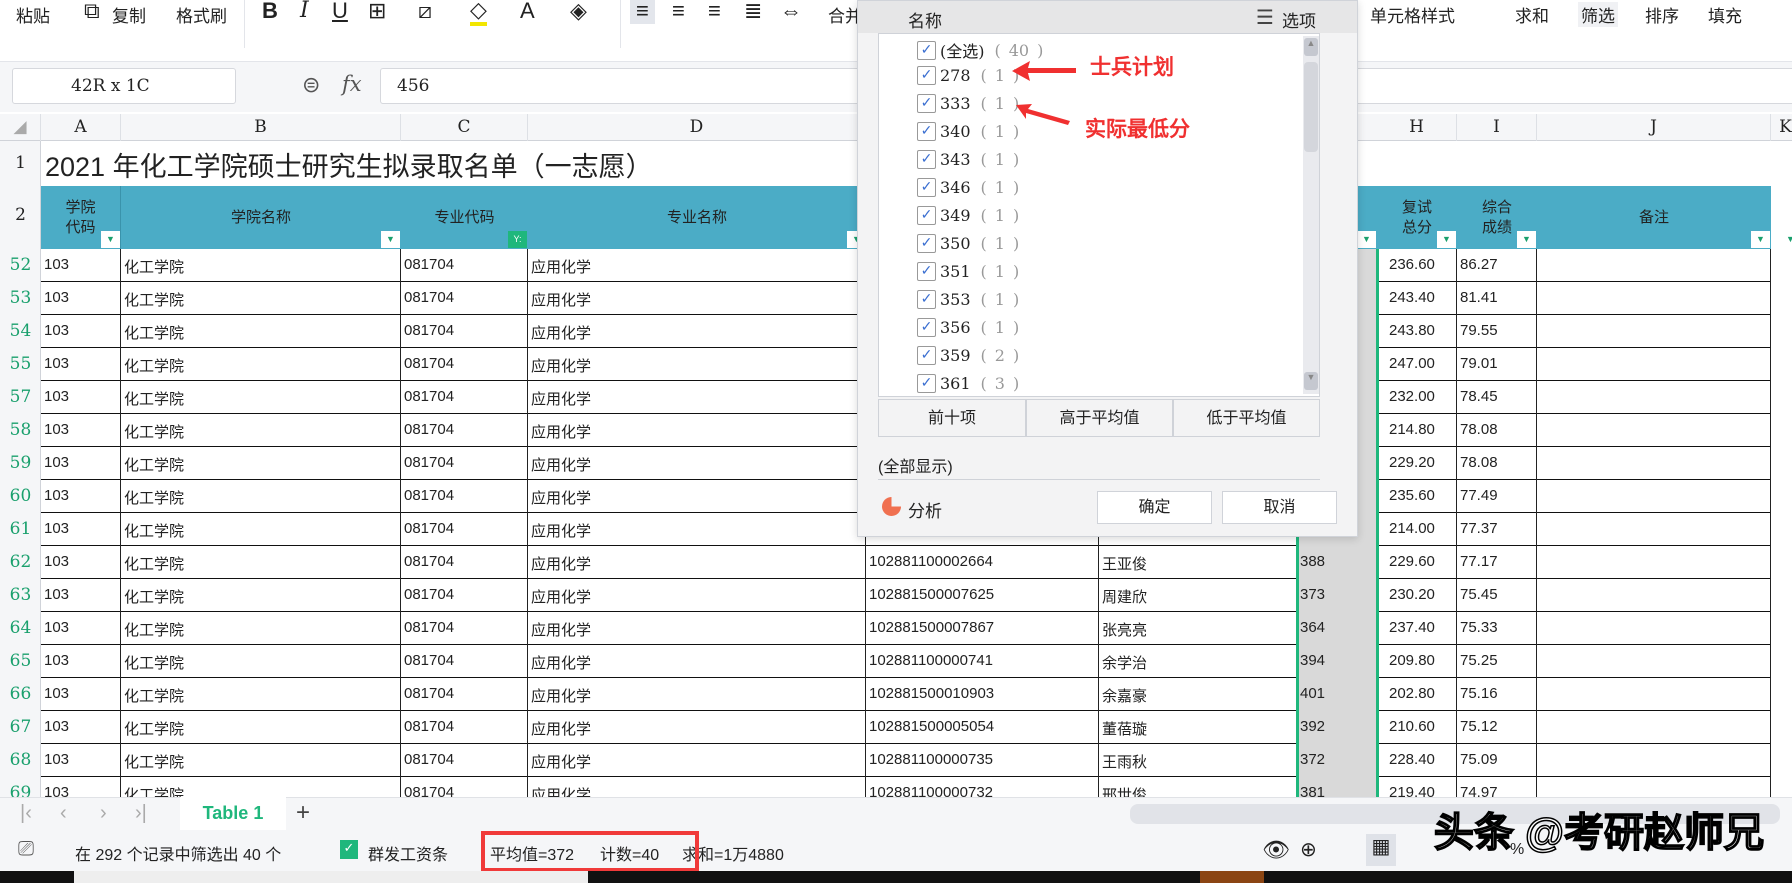 This screenshot has height=883, width=1792. I want to click on cell-f: 王雨秋, so click(1198, 760).